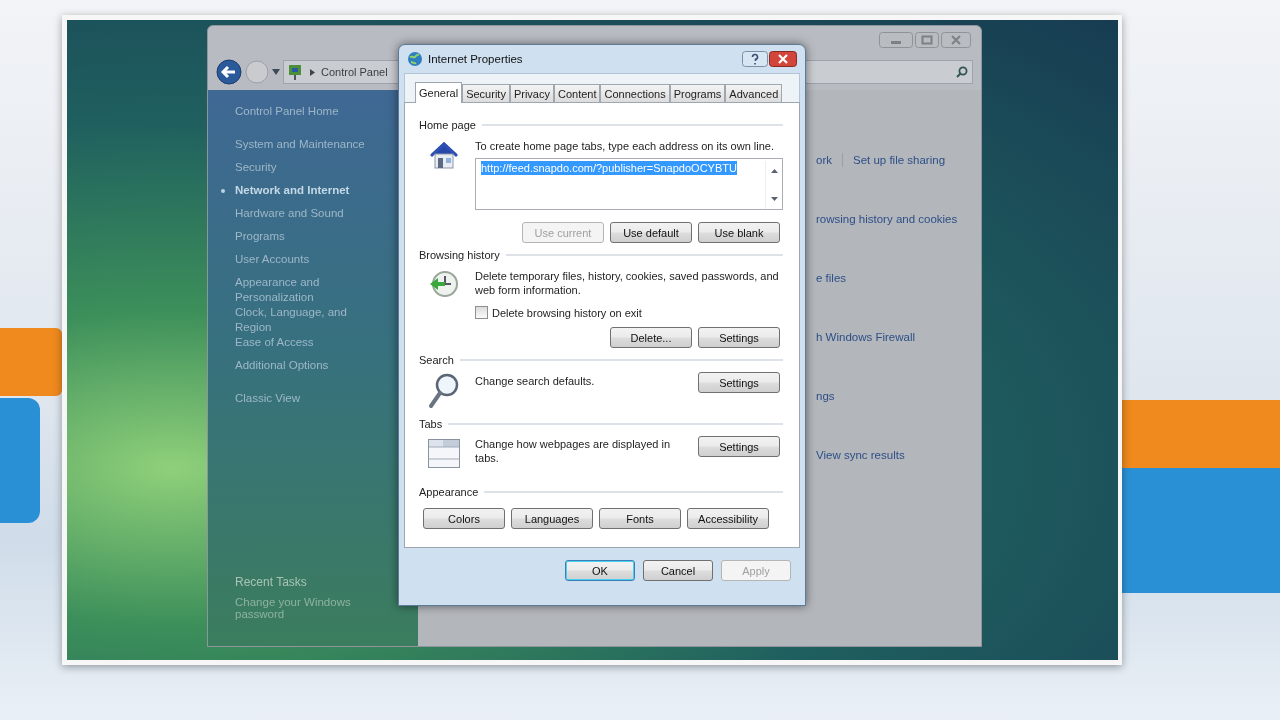  I want to click on chevron-icon, so click(312, 72).